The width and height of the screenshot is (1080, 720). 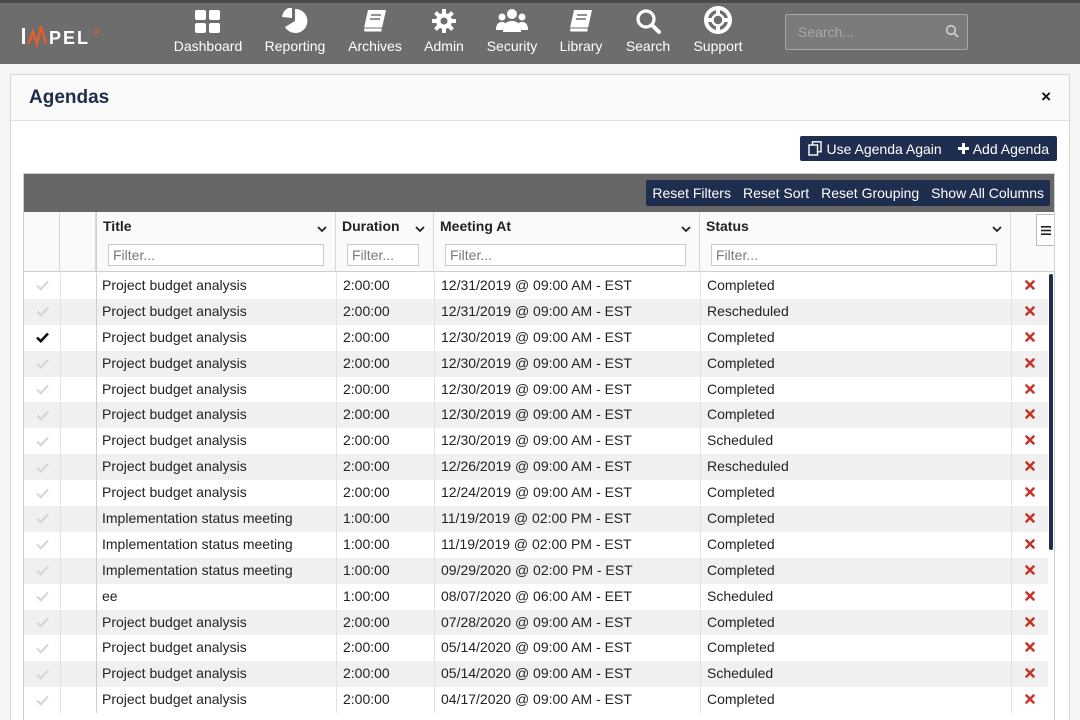 I want to click on close-icon: ×, so click(x=1046, y=97).